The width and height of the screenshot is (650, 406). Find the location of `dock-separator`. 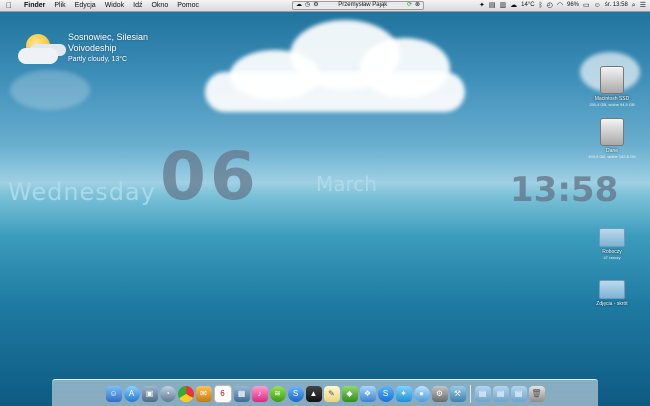

dock-separator is located at coordinates (470, 393).